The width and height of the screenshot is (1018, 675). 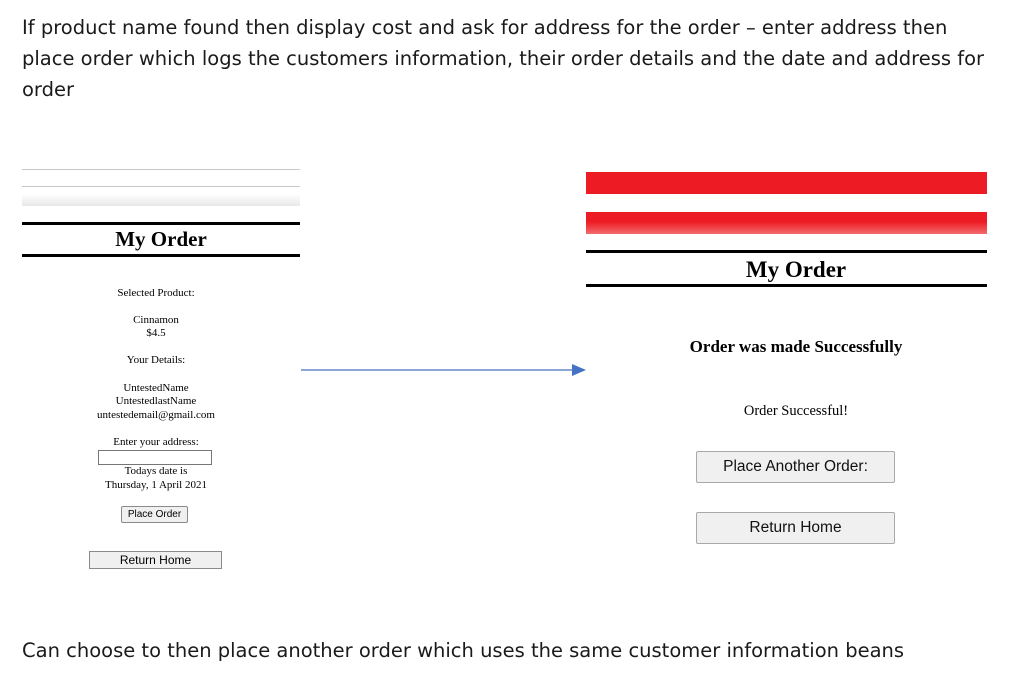 What do you see at coordinates (156, 415) in the screenshot?
I see `customer-email: untestedemail@gmail.com` at bounding box center [156, 415].